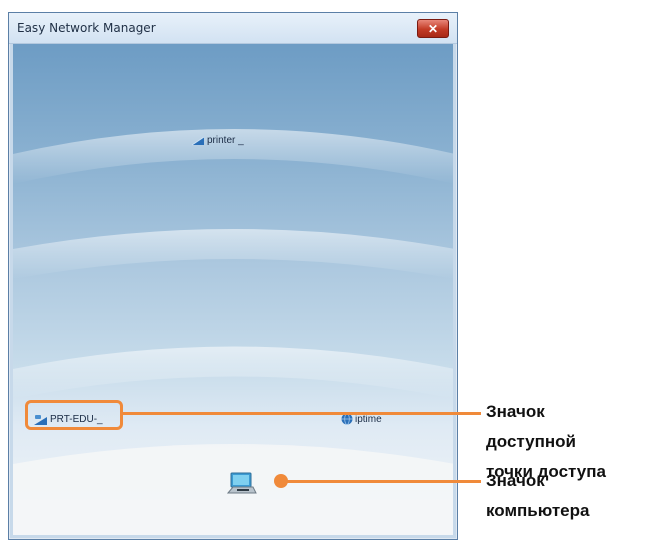 This screenshot has width=664, height=549. Describe the element at coordinates (198, 141) in the screenshot. I see `printer-icon` at that location.